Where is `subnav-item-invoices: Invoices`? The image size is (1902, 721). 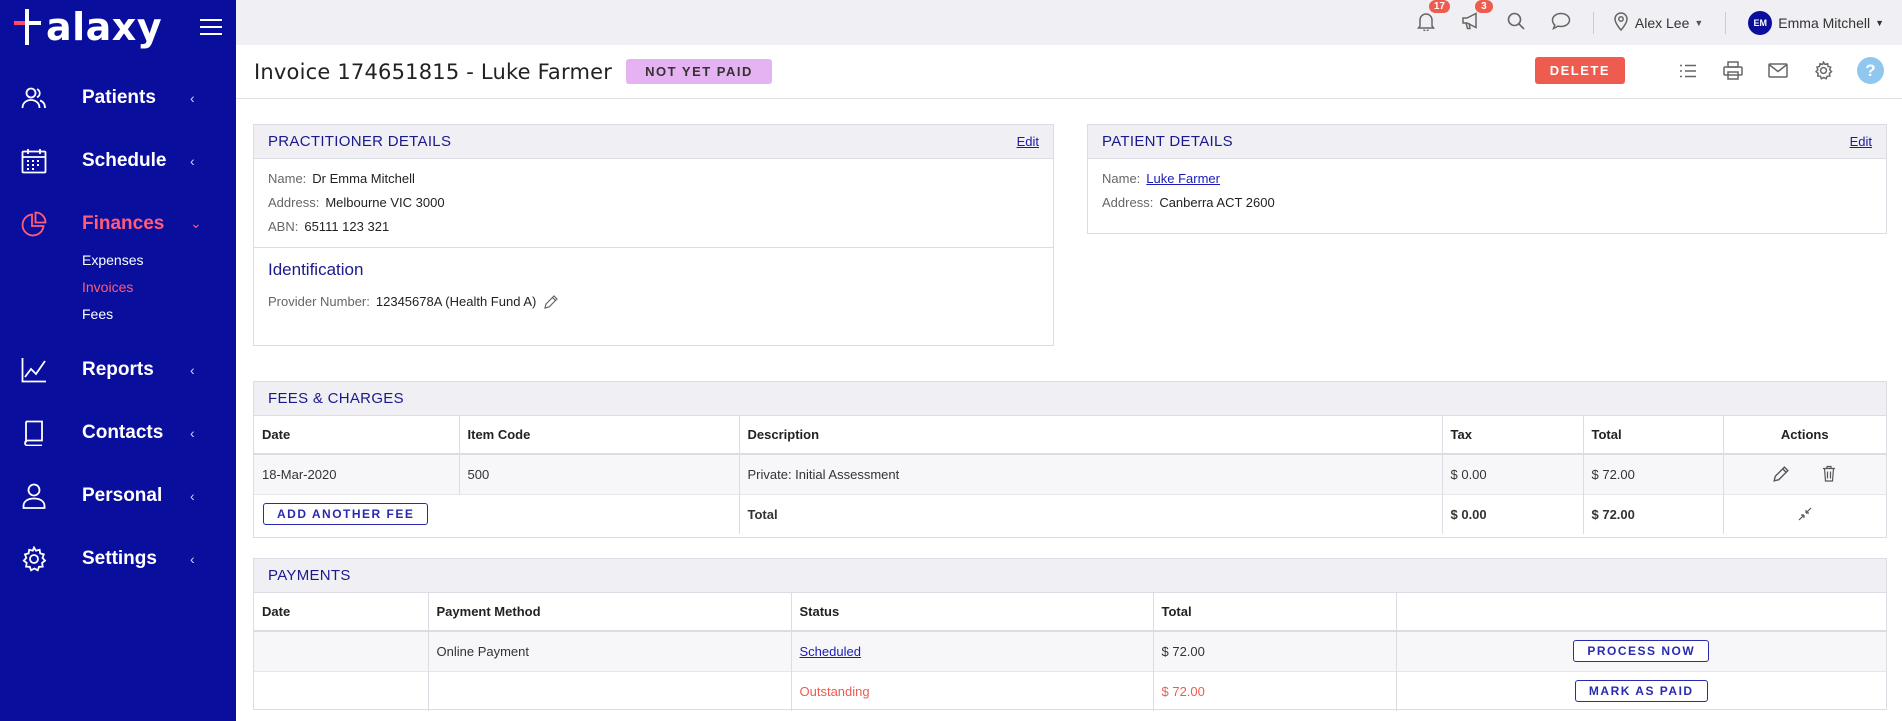
subnav-item-invoices: Invoices is located at coordinates (159, 287).